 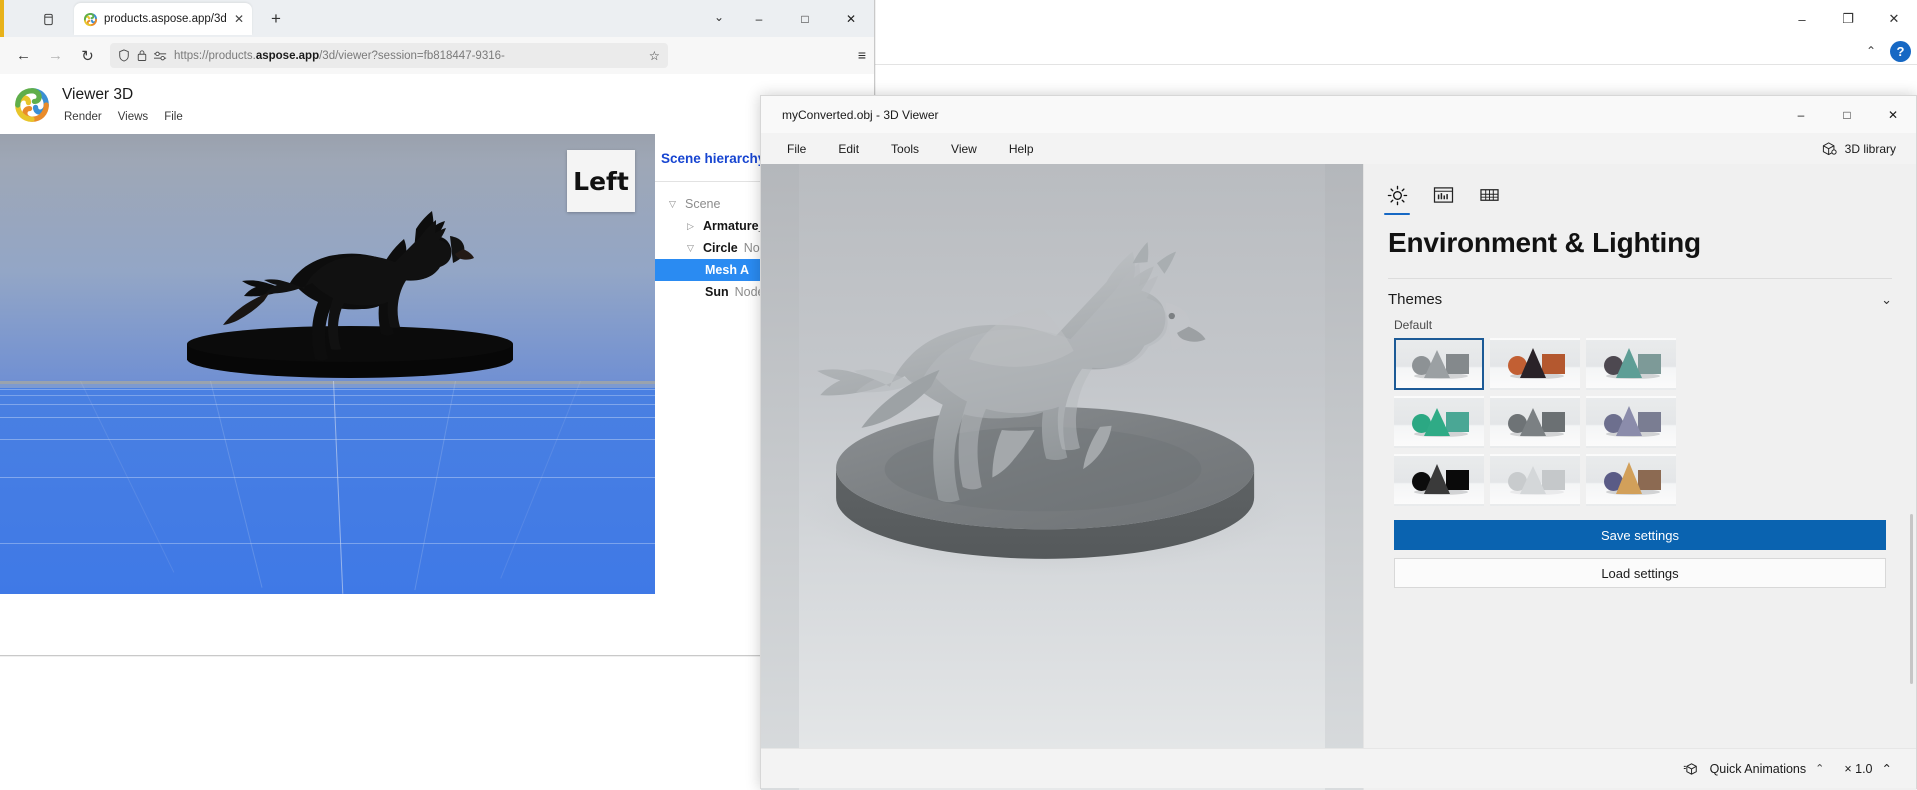 What do you see at coordinates (1439, 480) in the screenshot?
I see `theme-swatch-night` at bounding box center [1439, 480].